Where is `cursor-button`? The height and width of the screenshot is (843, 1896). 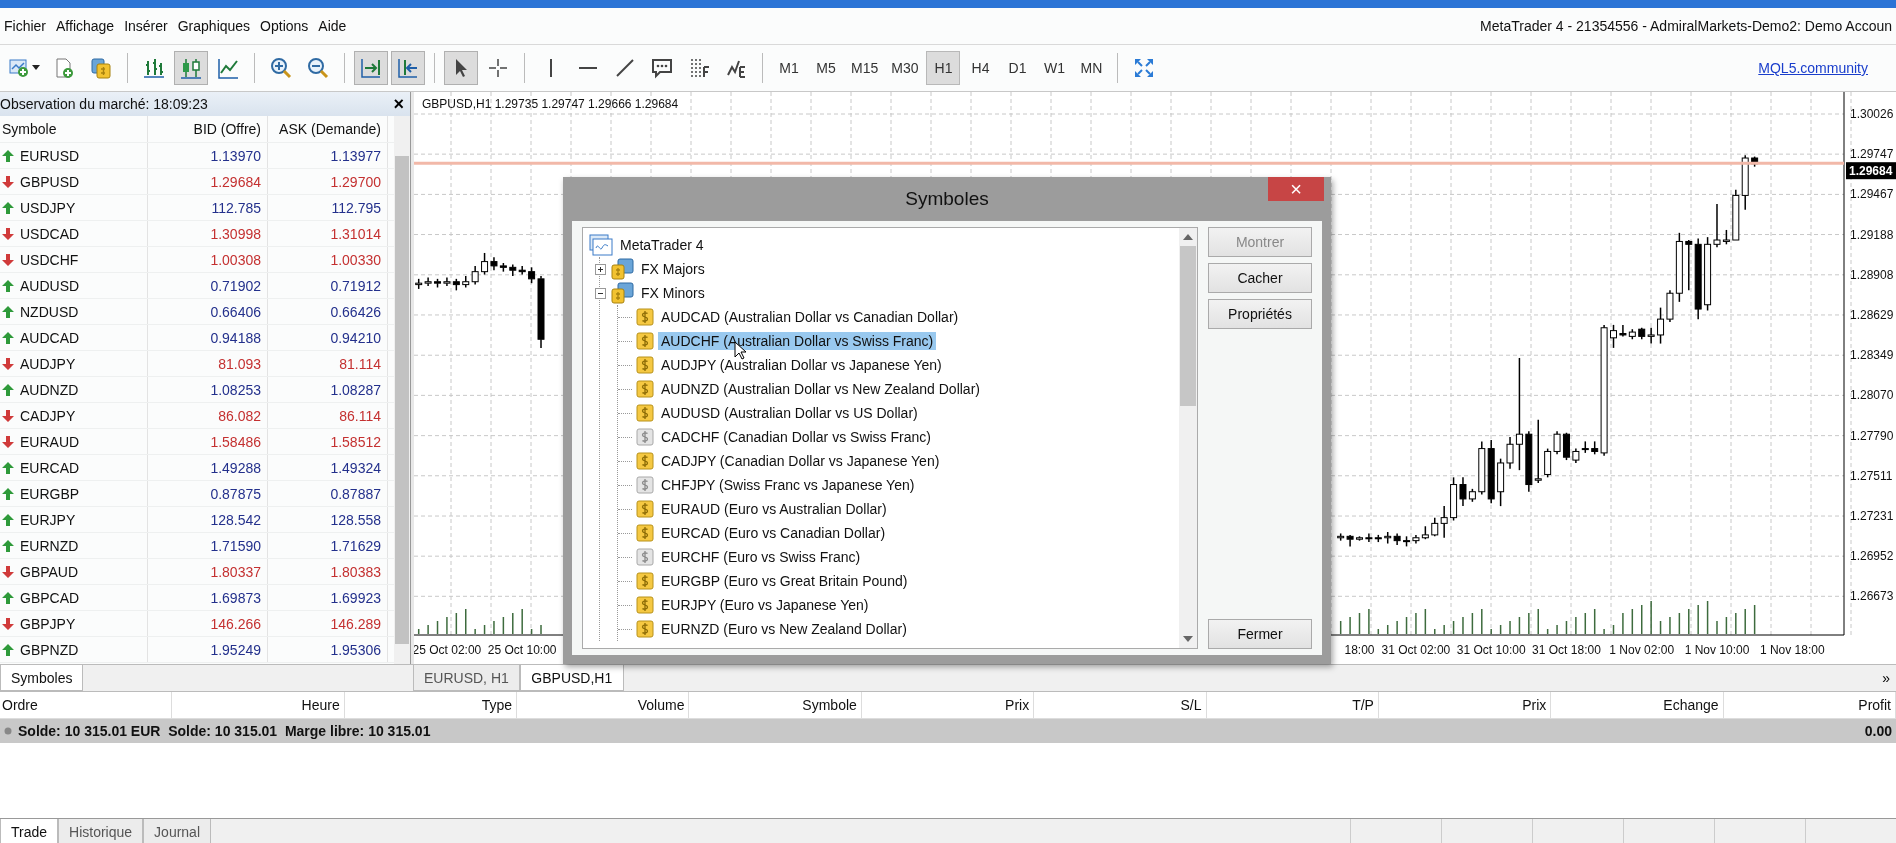 cursor-button is located at coordinates (461, 68).